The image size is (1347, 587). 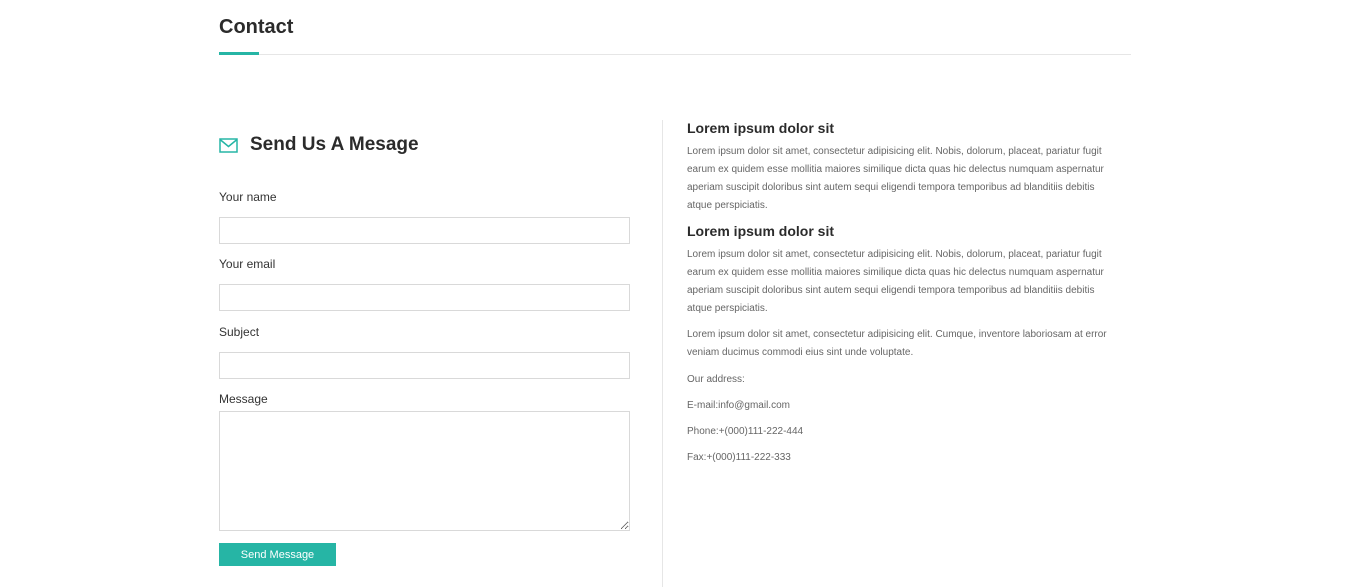 What do you see at coordinates (761, 231) in the screenshot?
I see `info-heading-2: Lorem ipsum dolor sit` at bounding box center [761, 231].